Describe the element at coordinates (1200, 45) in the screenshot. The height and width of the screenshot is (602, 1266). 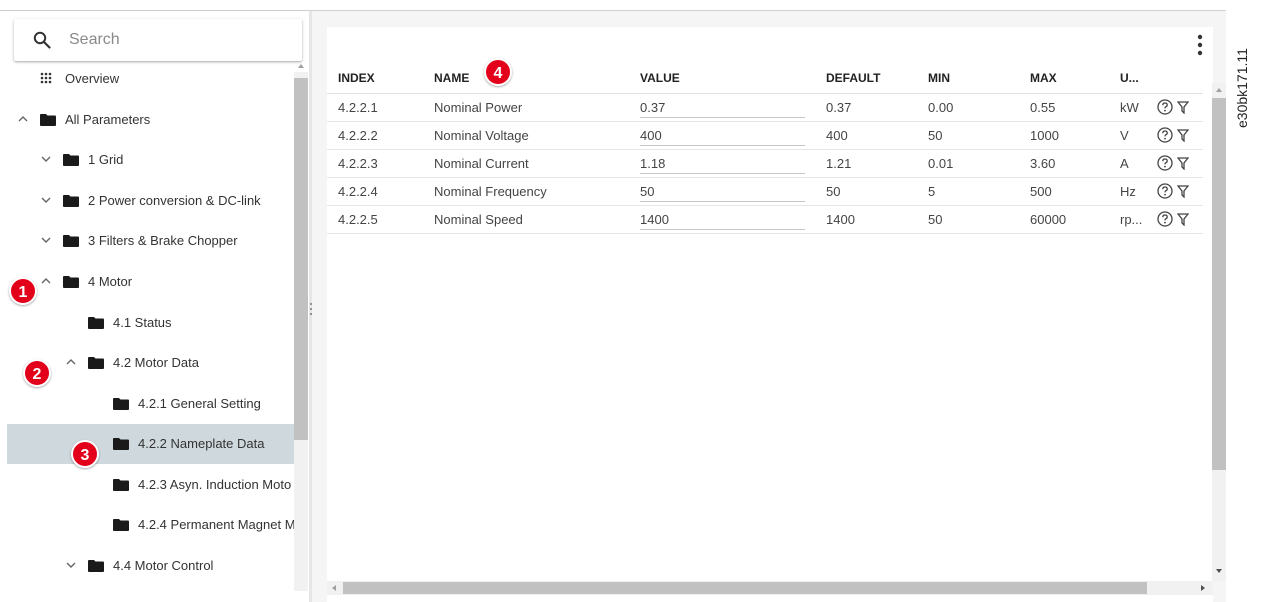
I see `more-options-icon` at that location.